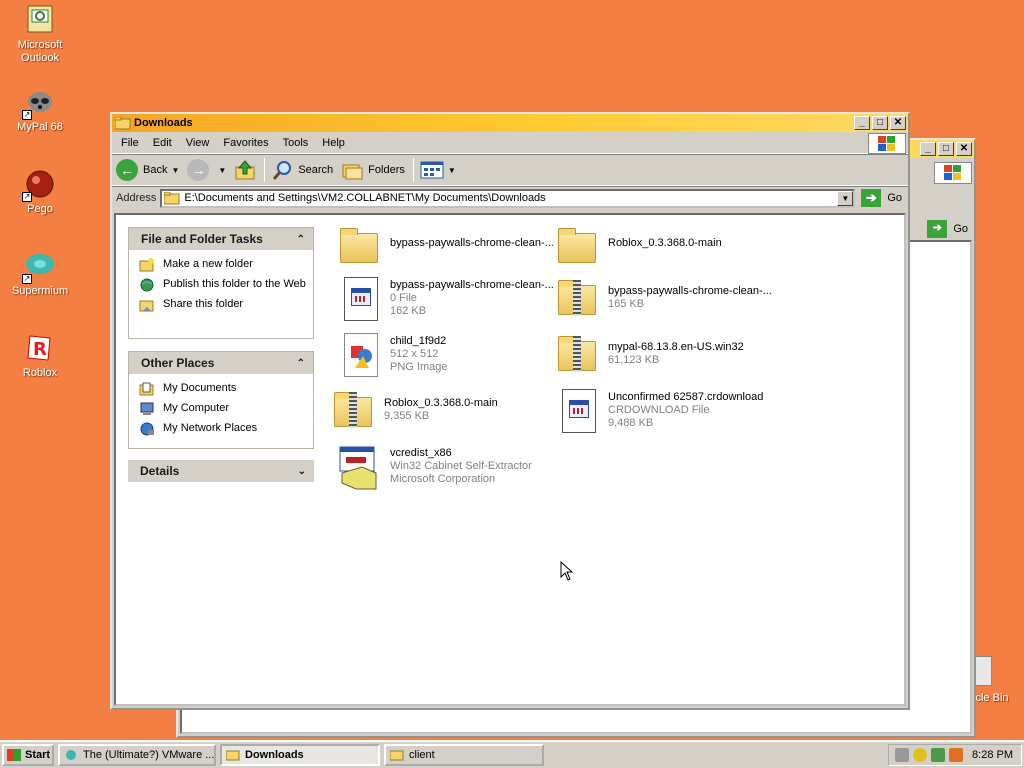 Image resolution: width=1024 pixels, height=768 pixels. What do you see at coordinates (40, 110) in the screenshot?
I see `desktop-icon-mypal: ↗ MyPal 68` at bounding box center [40, 110].